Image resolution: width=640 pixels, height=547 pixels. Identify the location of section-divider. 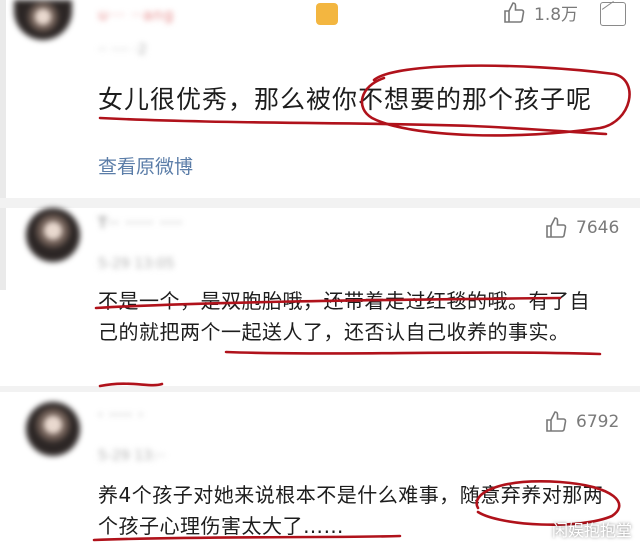
(320, 203).